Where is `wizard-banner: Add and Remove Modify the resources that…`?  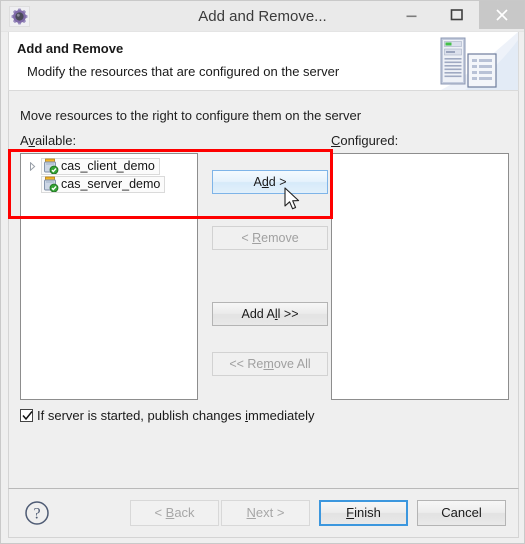
wizard-banner: Add and Remove Modify the resources that… is located at coordinates (263, 61).